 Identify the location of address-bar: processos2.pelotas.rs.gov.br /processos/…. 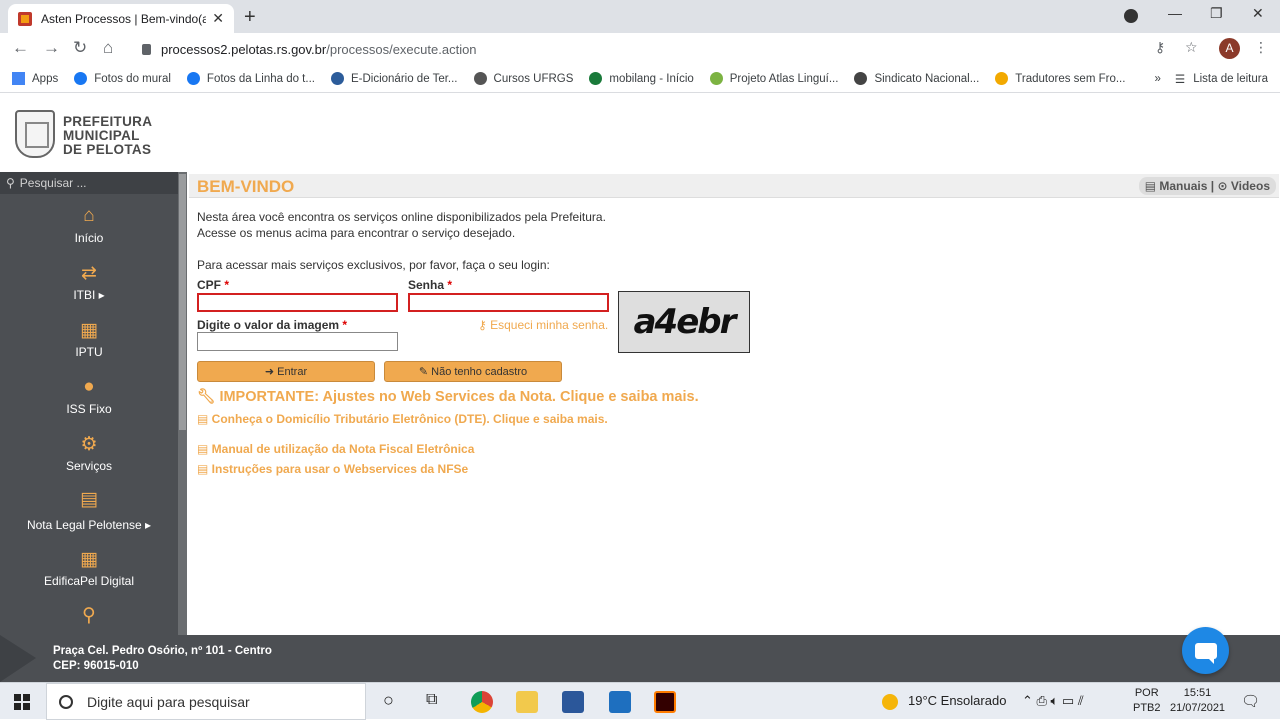
(670, 49).